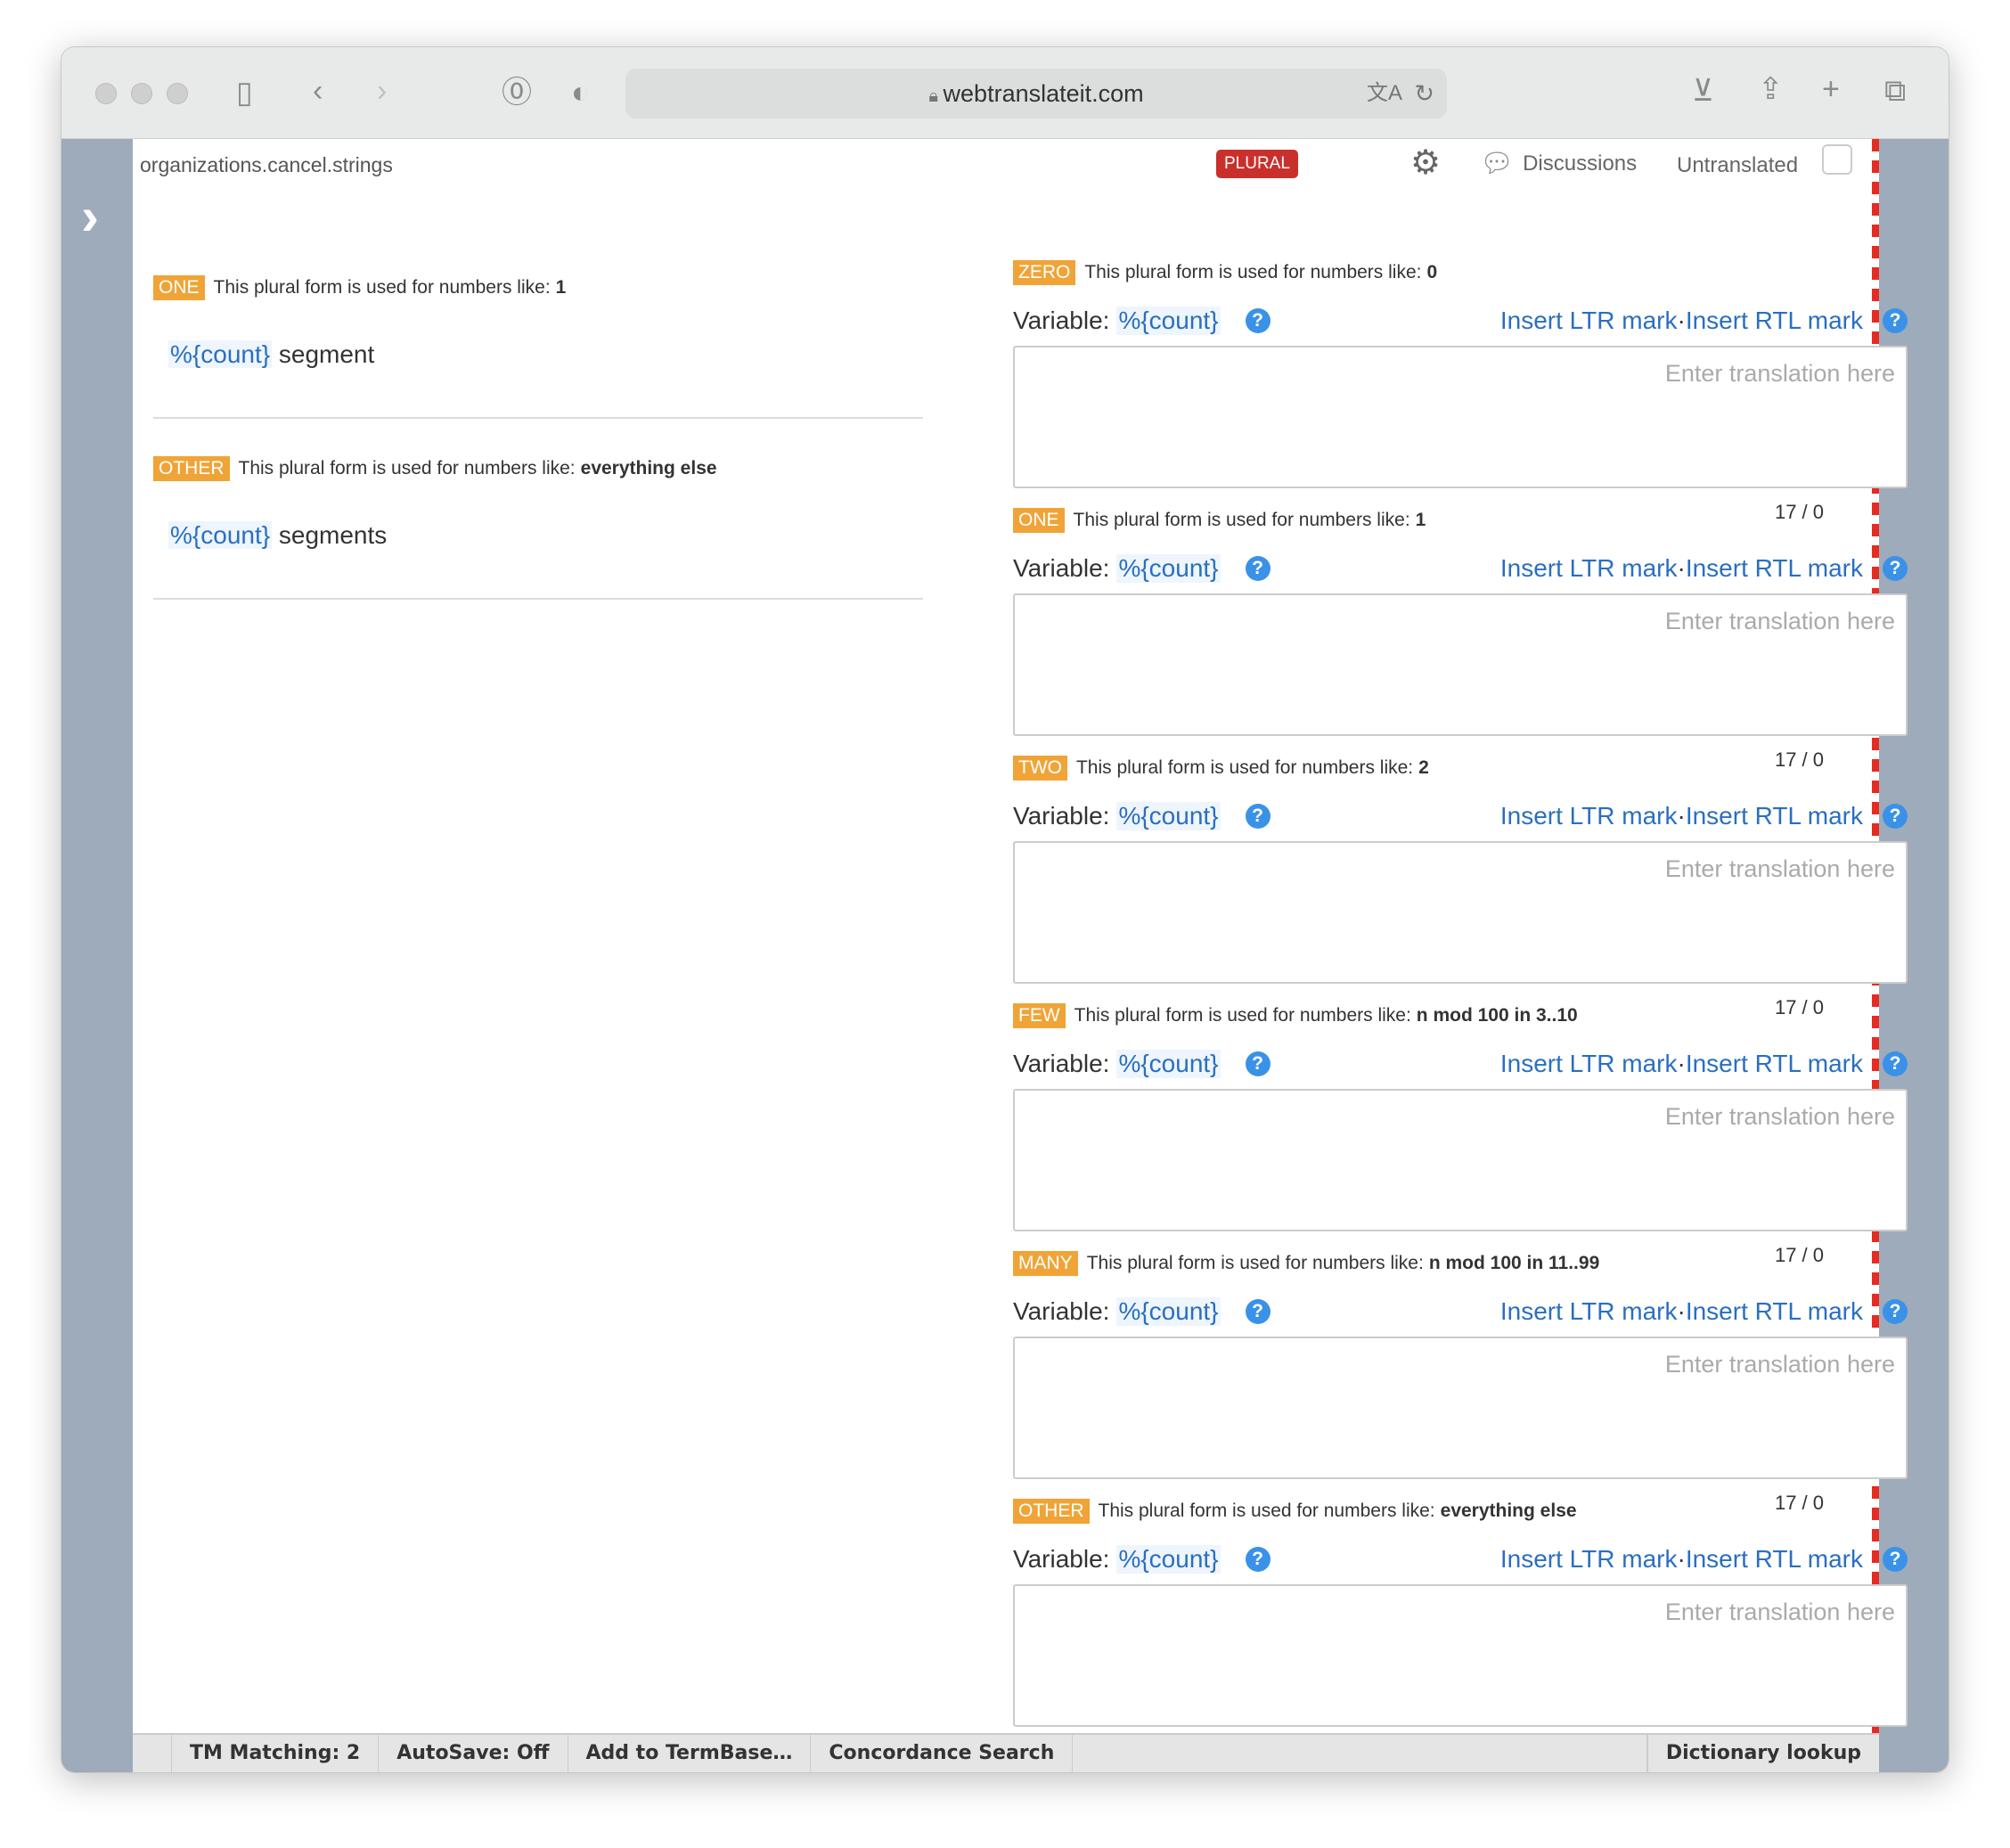 The height and width of the screenshot is (1848, 2010). Describe the element at coordinates (1895, 91) in the screenshot. I see `tab-overview-icon: ⧉` at that location.